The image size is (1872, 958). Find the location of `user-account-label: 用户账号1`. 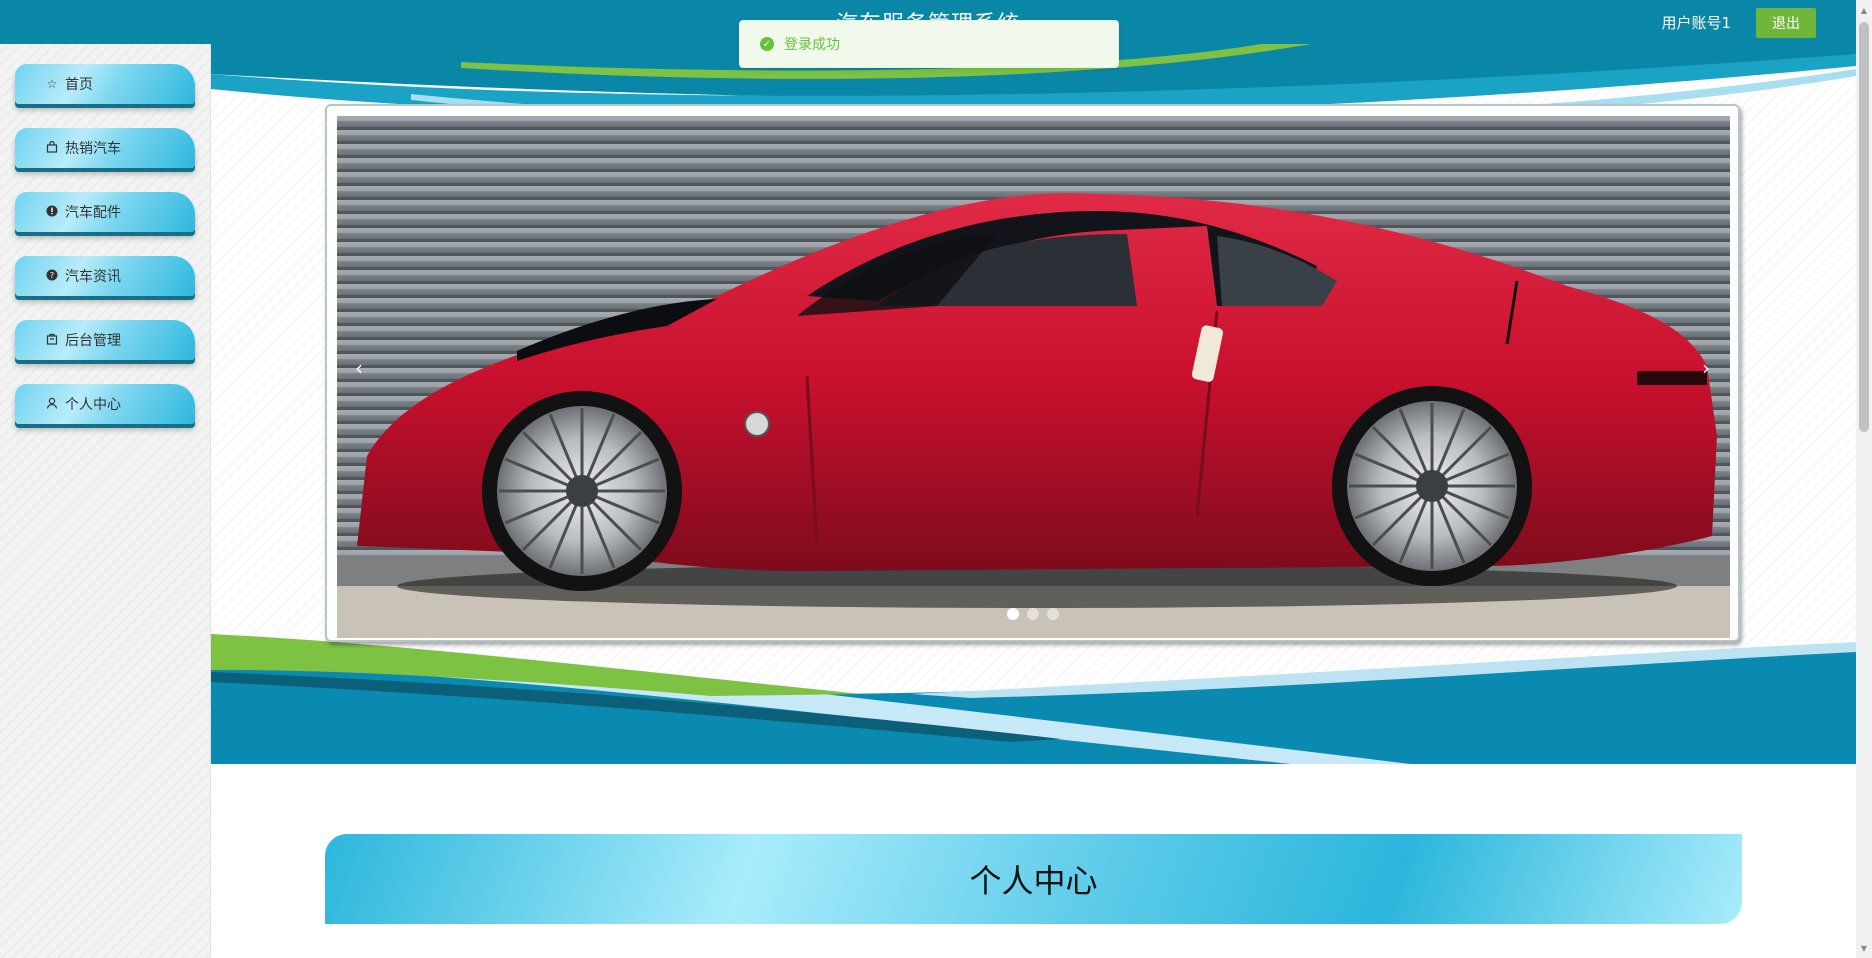

user-account-label: 用户账号1 is located at coordinates (1696, 23).